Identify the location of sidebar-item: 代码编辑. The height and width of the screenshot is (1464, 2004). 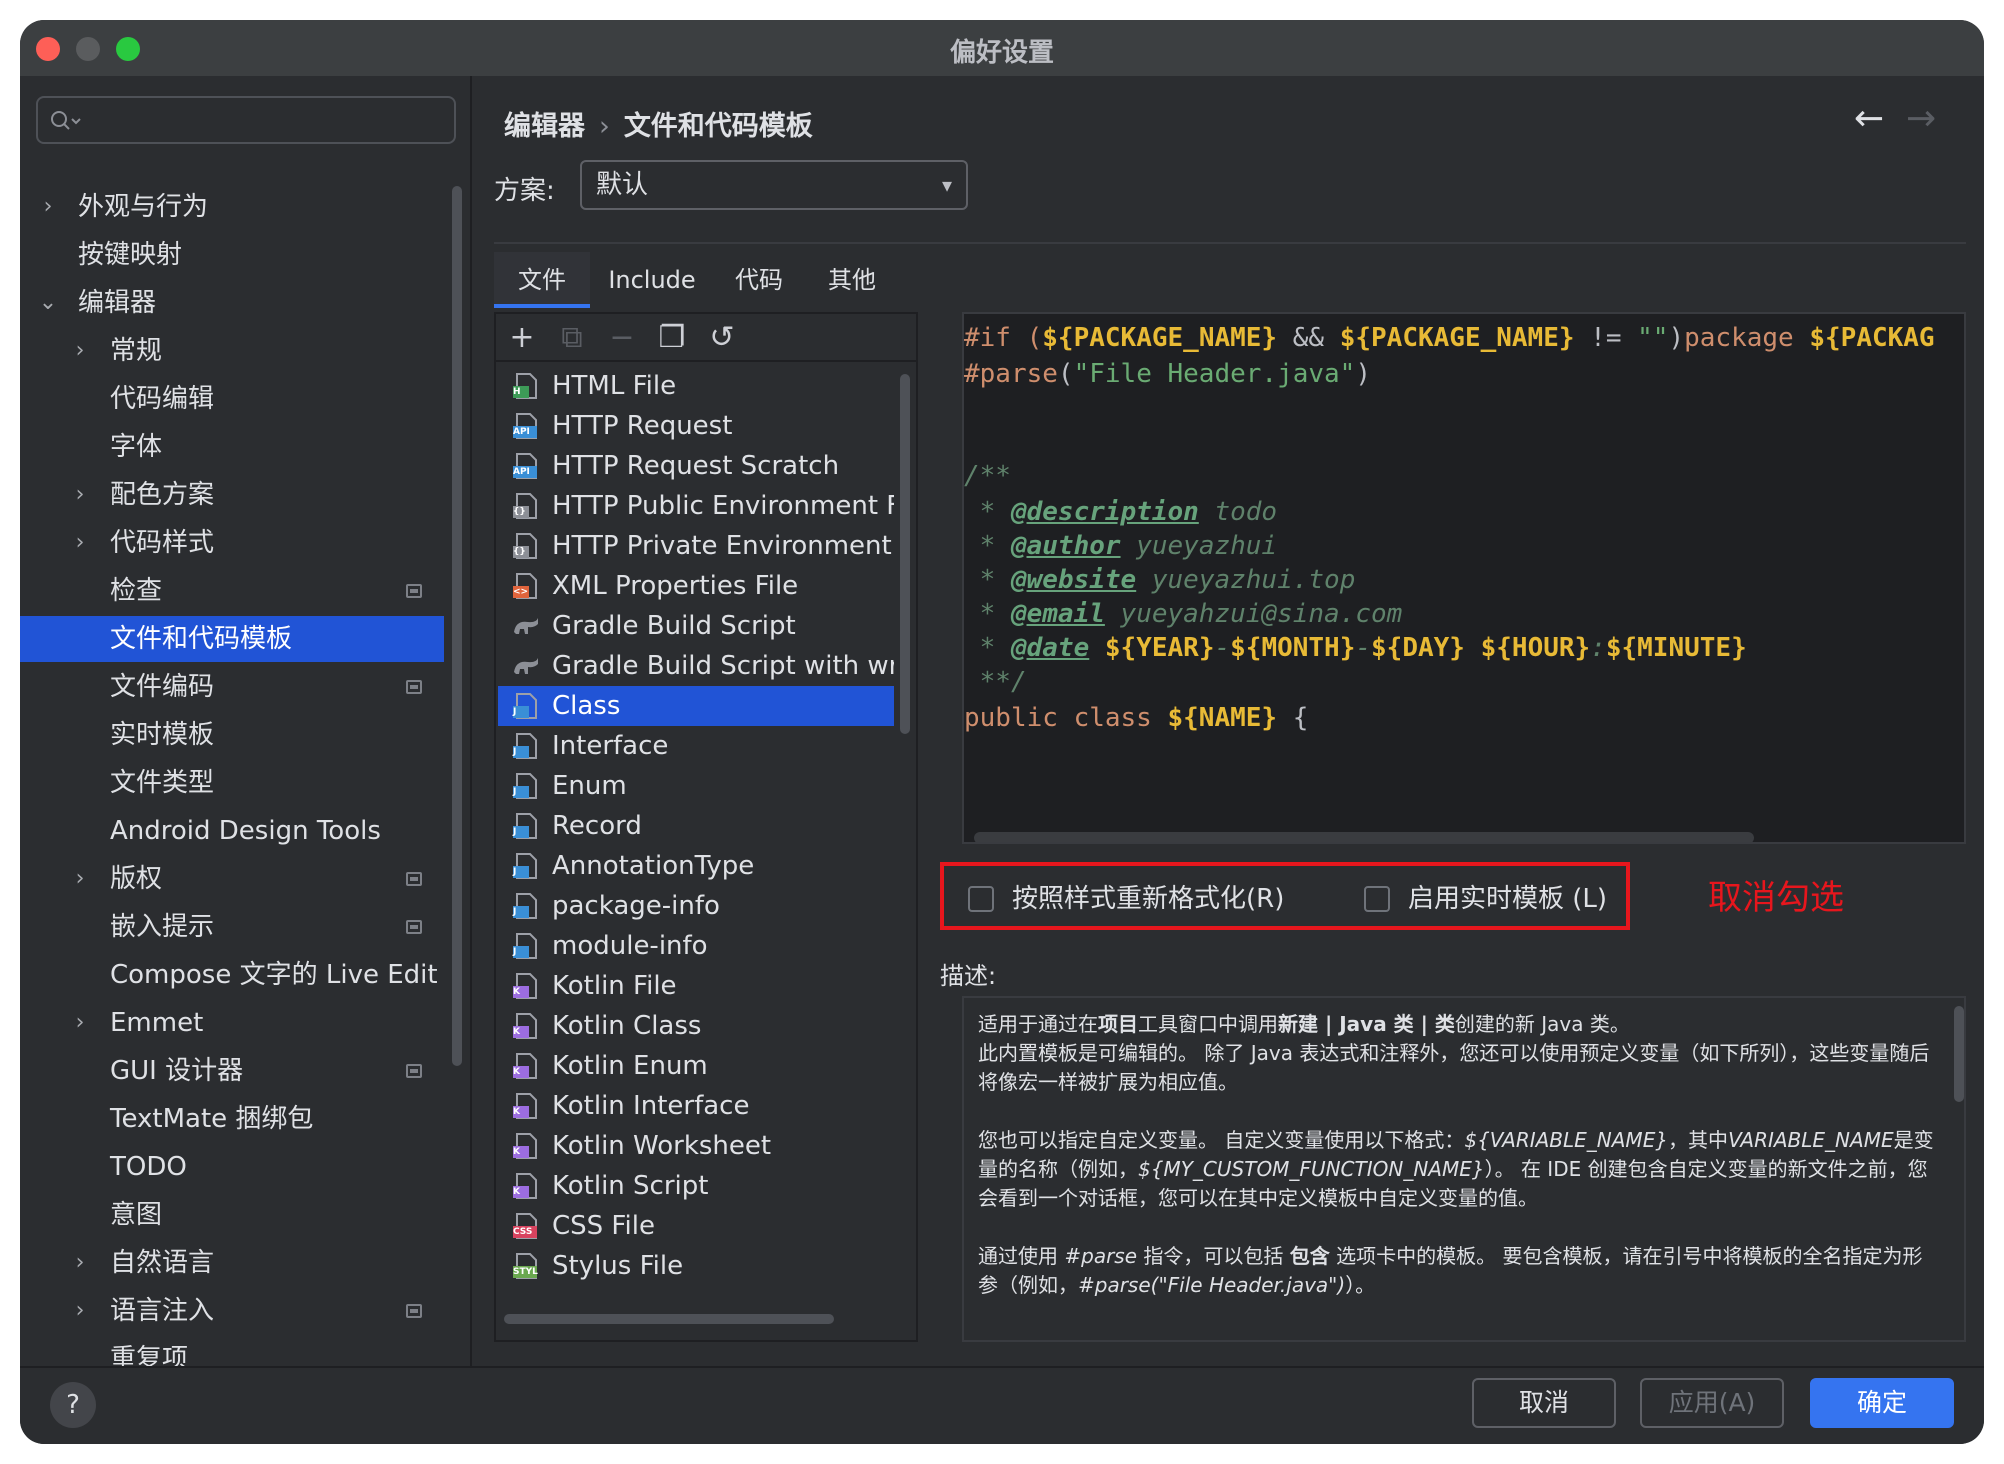
(232, 399).